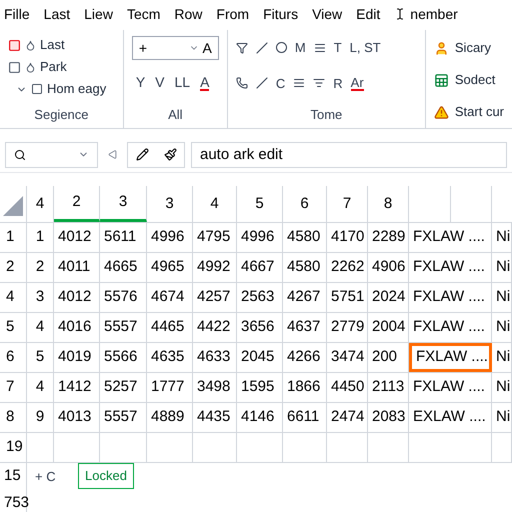 This screenshot has width=512, height=512. What do you see at coordinates (40, 267) in the screenshot?
I see `table-cell: 2` at bounding box center [40, 267].